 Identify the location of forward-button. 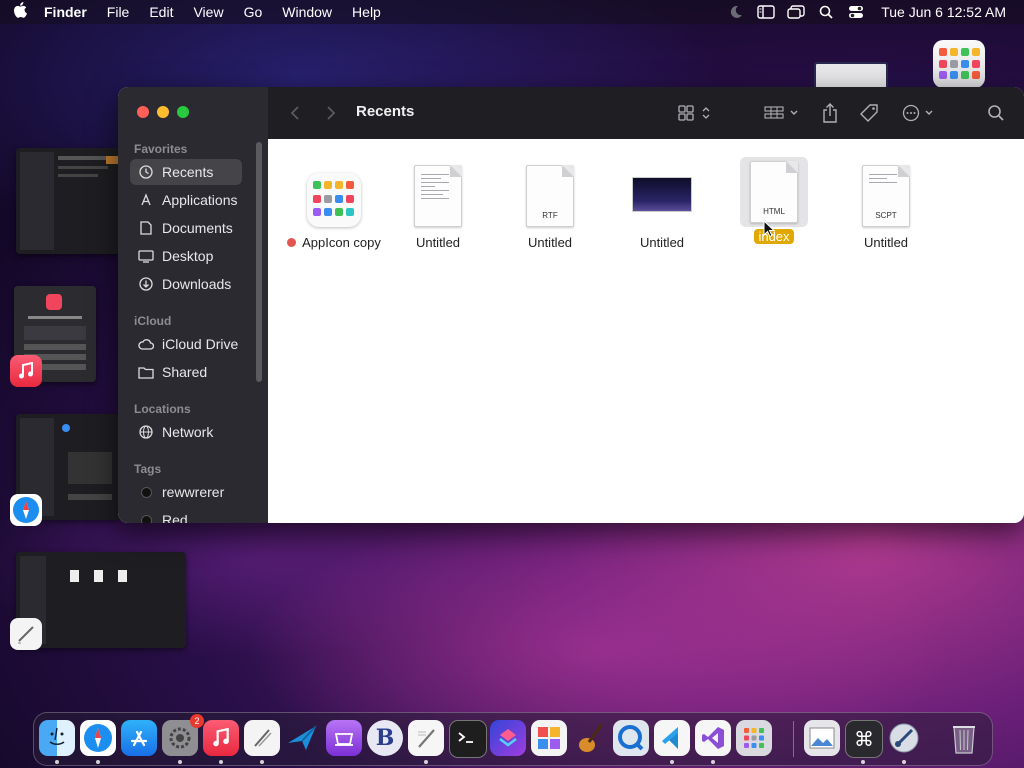
(331, 113).